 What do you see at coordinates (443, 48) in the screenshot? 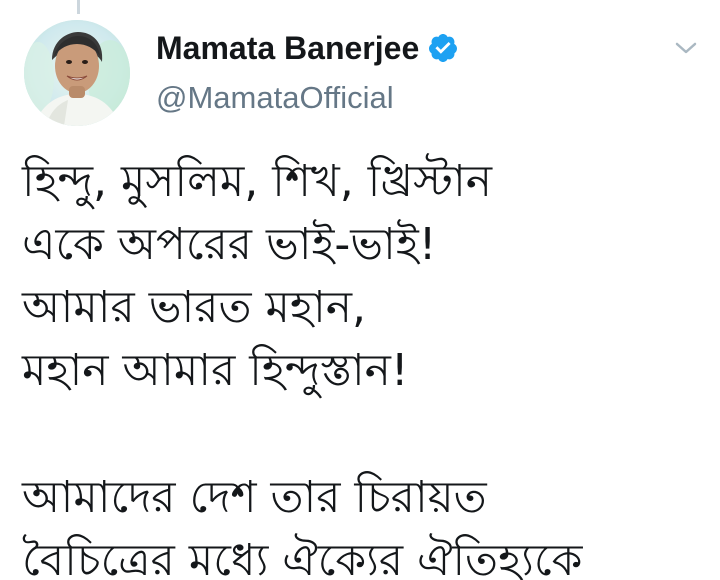
I see `verified-badge-icon` at bounding box center [443, 48].